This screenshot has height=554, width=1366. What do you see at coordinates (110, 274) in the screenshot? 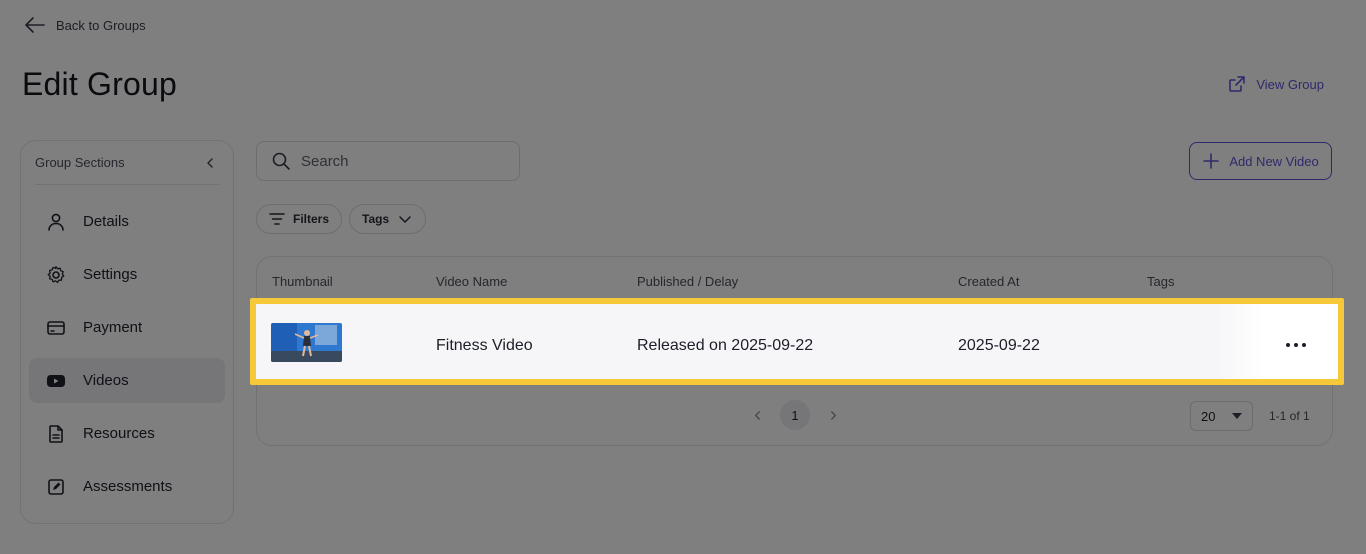
I see `sidebar-item-label: Settings` at bounding box center [110, 274].